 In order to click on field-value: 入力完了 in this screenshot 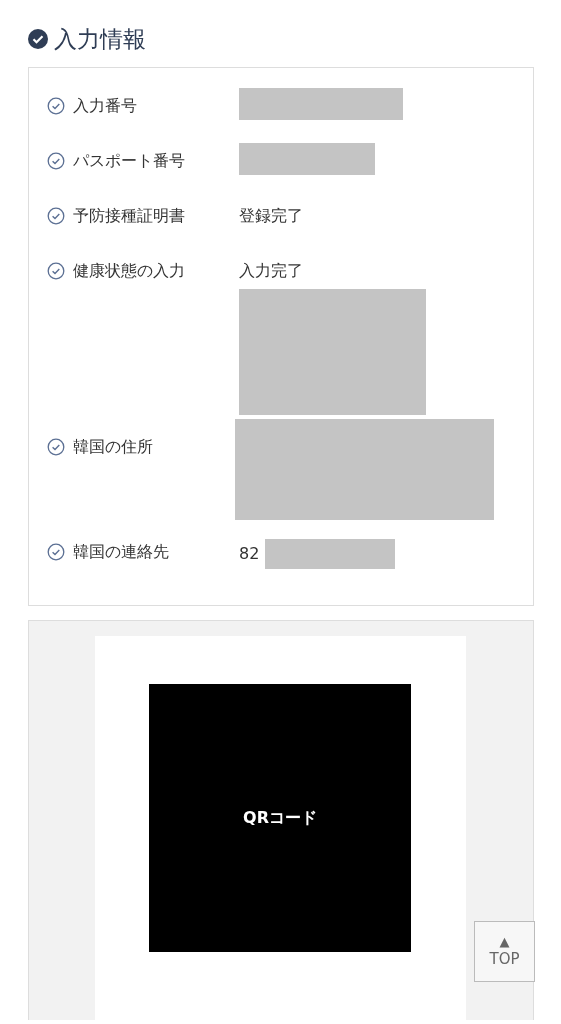, I will do `click(271, 270)`.